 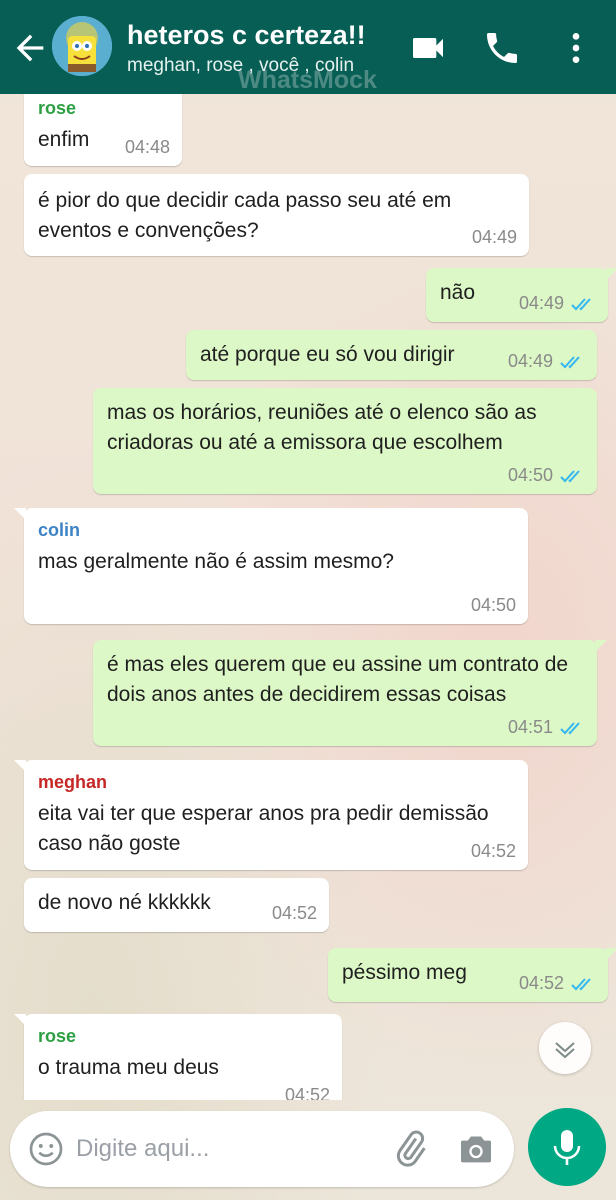 I want to click on message-text: de novo né kkkkkk, so click(x=124, y=902).